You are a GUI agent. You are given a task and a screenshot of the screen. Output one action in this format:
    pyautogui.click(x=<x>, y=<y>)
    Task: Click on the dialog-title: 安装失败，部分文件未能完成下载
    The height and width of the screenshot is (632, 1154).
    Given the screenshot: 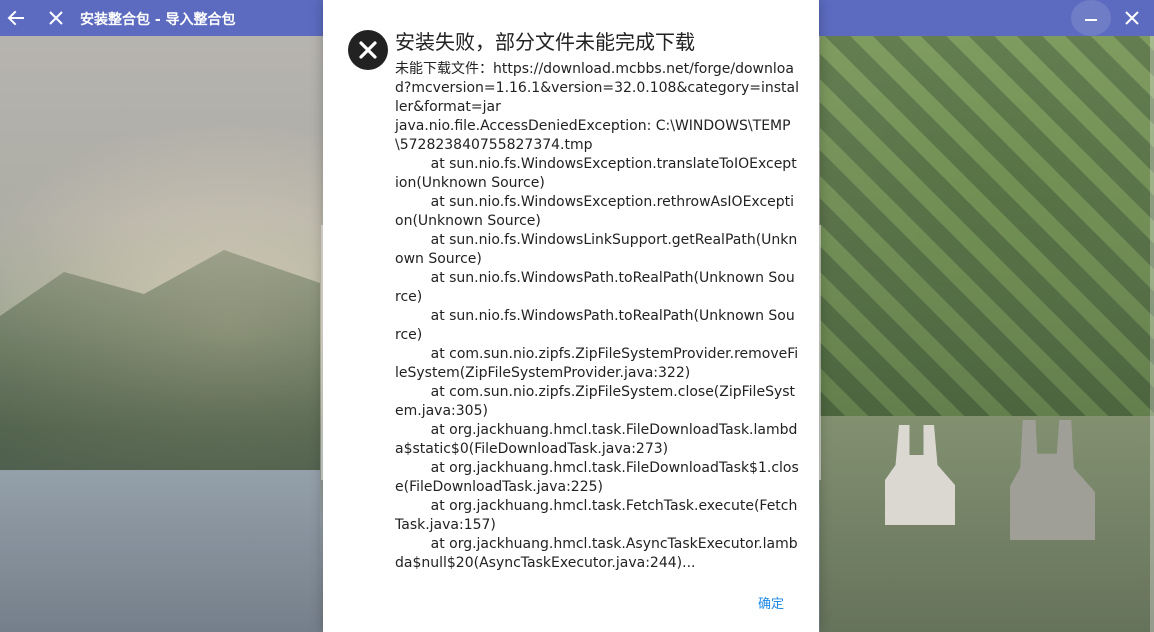 What is the action you would take?
    pyautogui.click(x=545, y=42)
    